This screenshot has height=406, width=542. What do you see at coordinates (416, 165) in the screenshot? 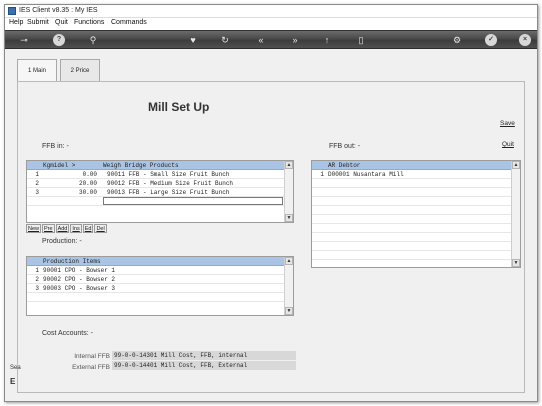
I see `grid-header: AR Debtor` at bounding box center [416, 165].